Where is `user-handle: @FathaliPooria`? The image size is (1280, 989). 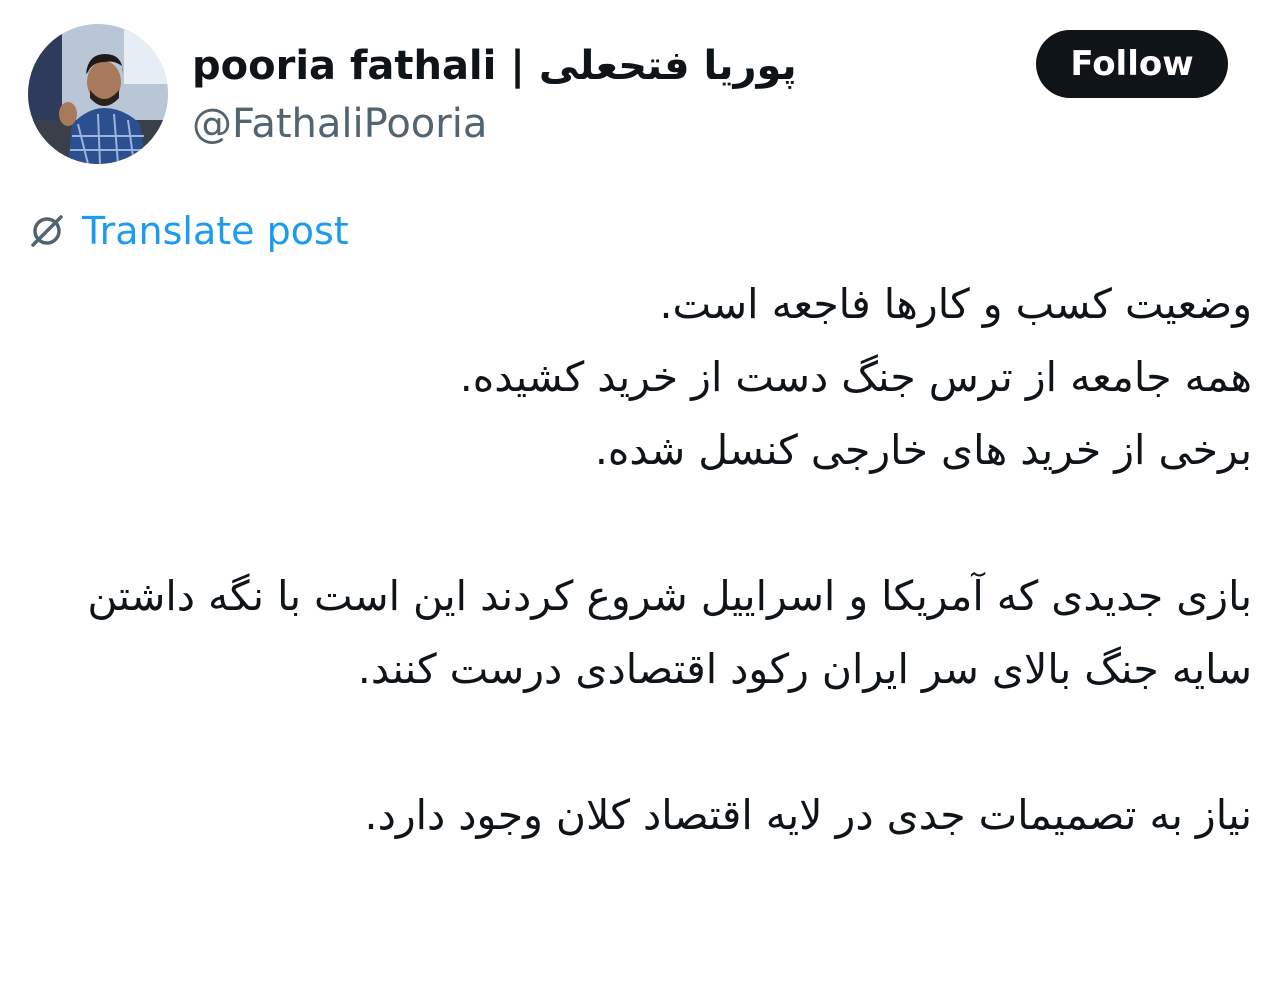
user-handle: @FathaliPooria is located at coordinates (494, 124).